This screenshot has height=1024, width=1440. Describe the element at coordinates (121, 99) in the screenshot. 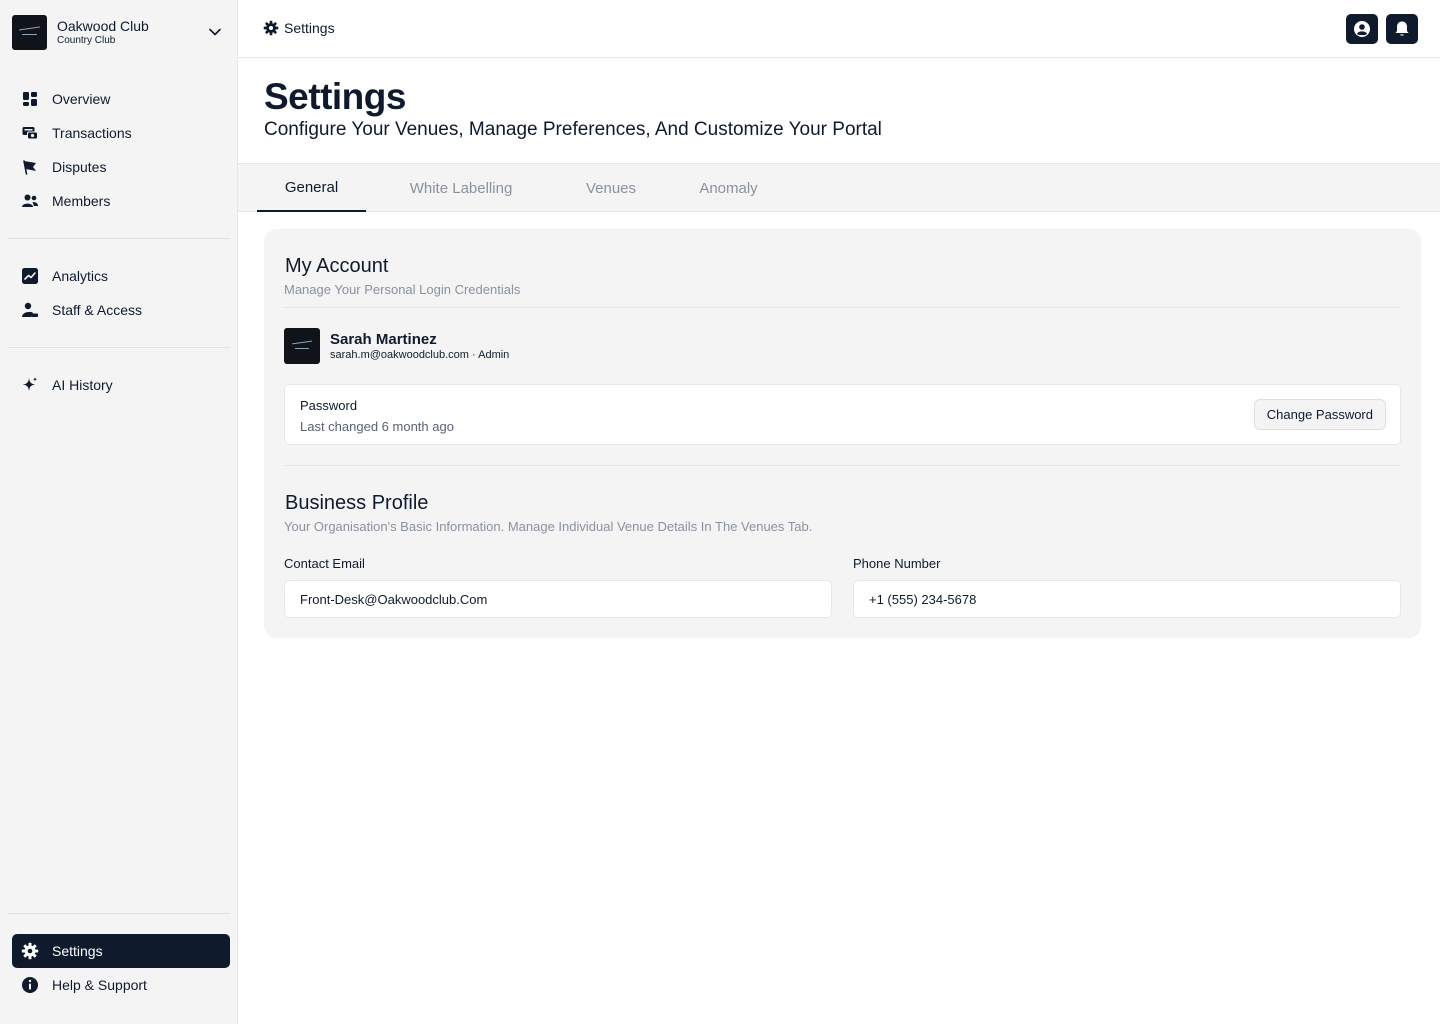

I see `sidebar-item-overview: Overview` at that location.